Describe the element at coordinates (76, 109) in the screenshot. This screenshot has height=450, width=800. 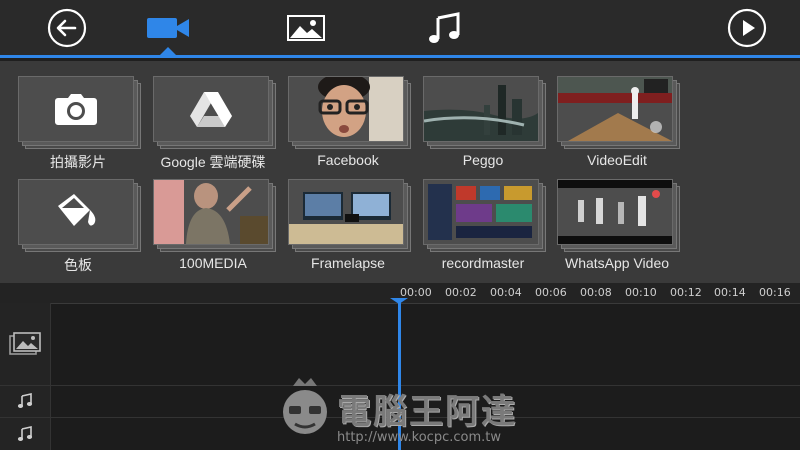
I see `camera-icon` at that location.